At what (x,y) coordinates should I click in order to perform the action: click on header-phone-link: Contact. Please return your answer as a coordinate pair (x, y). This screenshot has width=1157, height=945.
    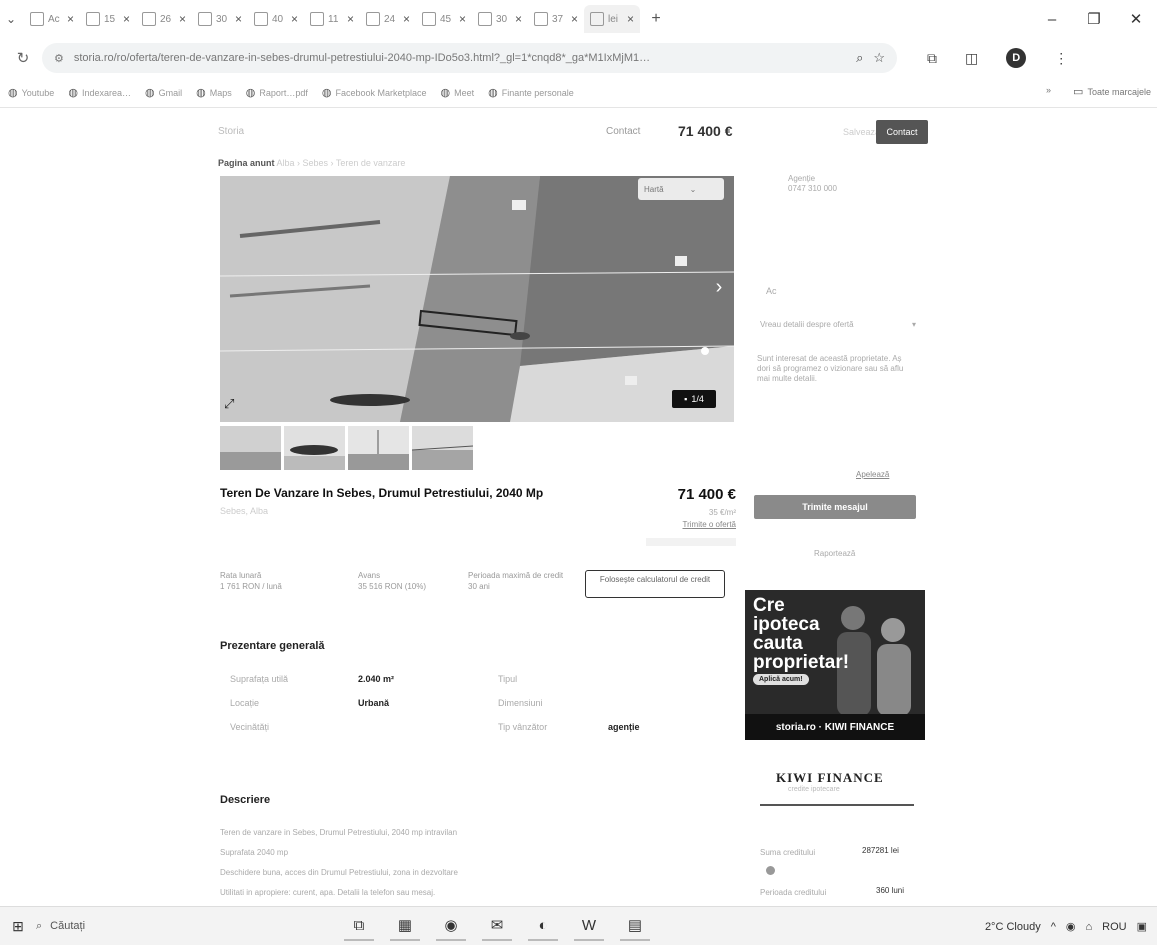
    Looking at the image, I should click on (623, 131).